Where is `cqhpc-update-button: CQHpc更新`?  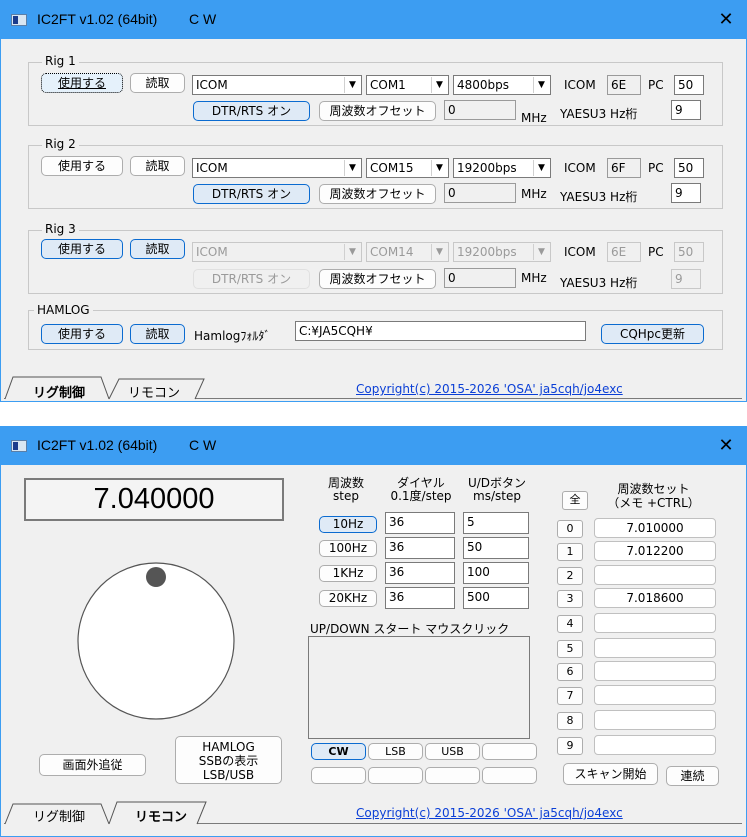 cqhpc-update-button: CQHpc更新 is located at coordinates (652, 334).